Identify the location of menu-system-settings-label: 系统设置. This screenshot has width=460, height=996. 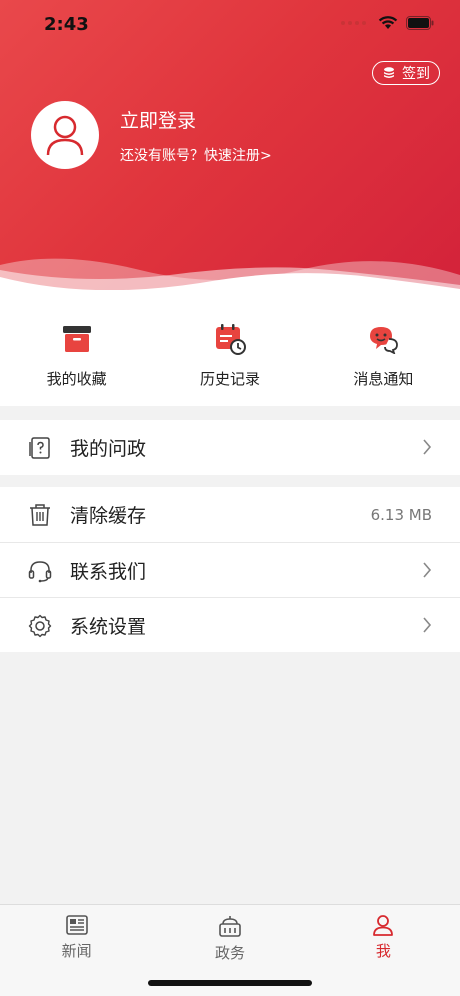
(108, 626).